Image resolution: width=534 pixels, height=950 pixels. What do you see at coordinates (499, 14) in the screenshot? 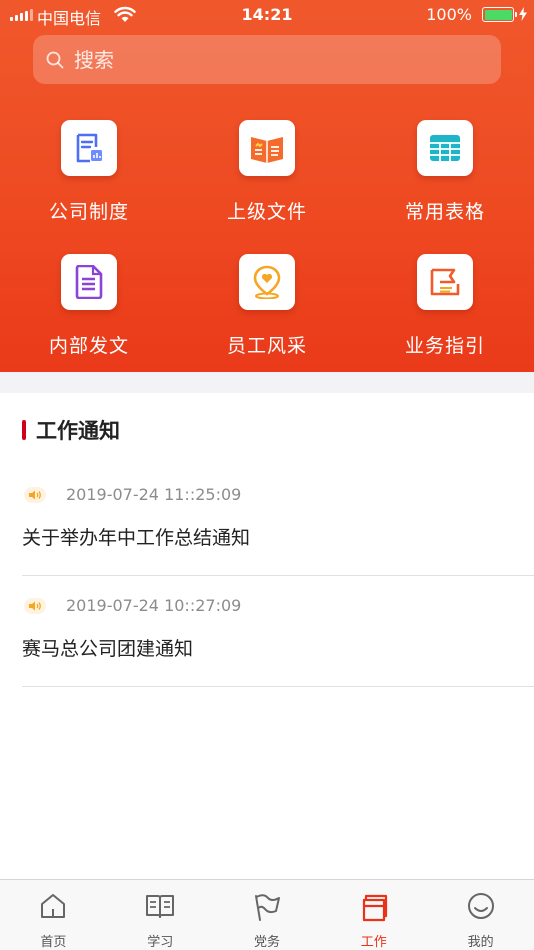
I see `battery-icon` at bounding box center [499, 14].